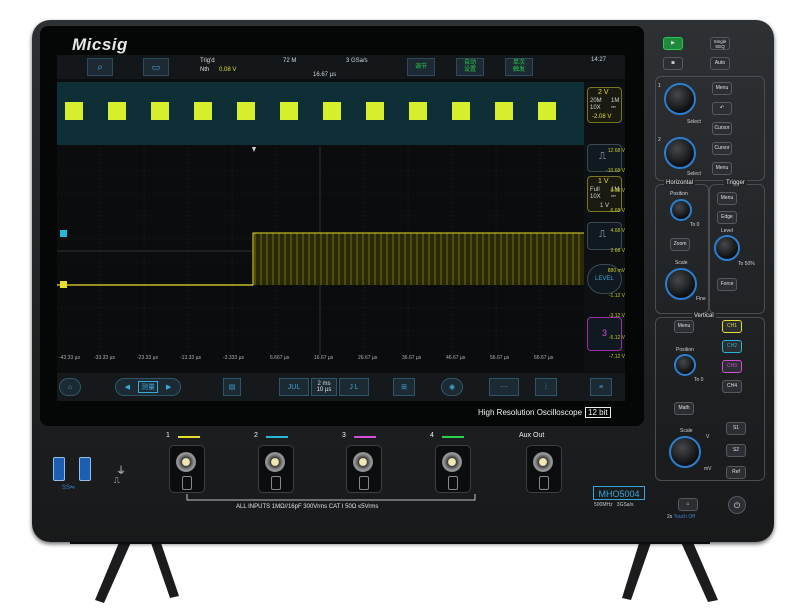 Image resolution: width=800 pixels, height=612 pixels. What do you see at coordinates (544, 469) in the screenshot?
I see `aux-out-connector` at bounding box center [544, 469].